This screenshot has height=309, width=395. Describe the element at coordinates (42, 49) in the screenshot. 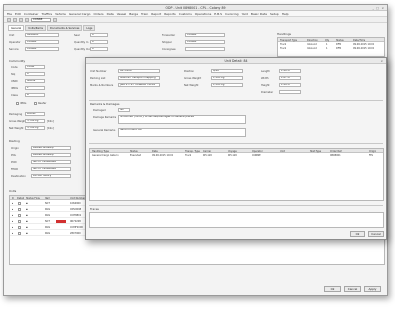

I see `service-field: CONNE` at that location.